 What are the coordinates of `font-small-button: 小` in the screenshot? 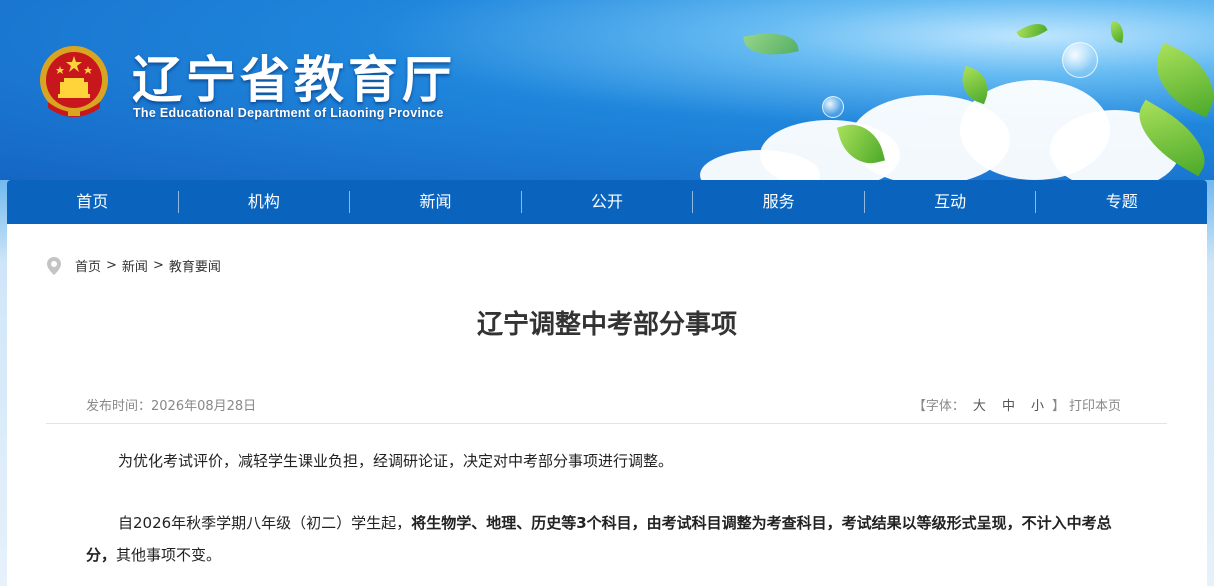 It's located at (1037, 404).